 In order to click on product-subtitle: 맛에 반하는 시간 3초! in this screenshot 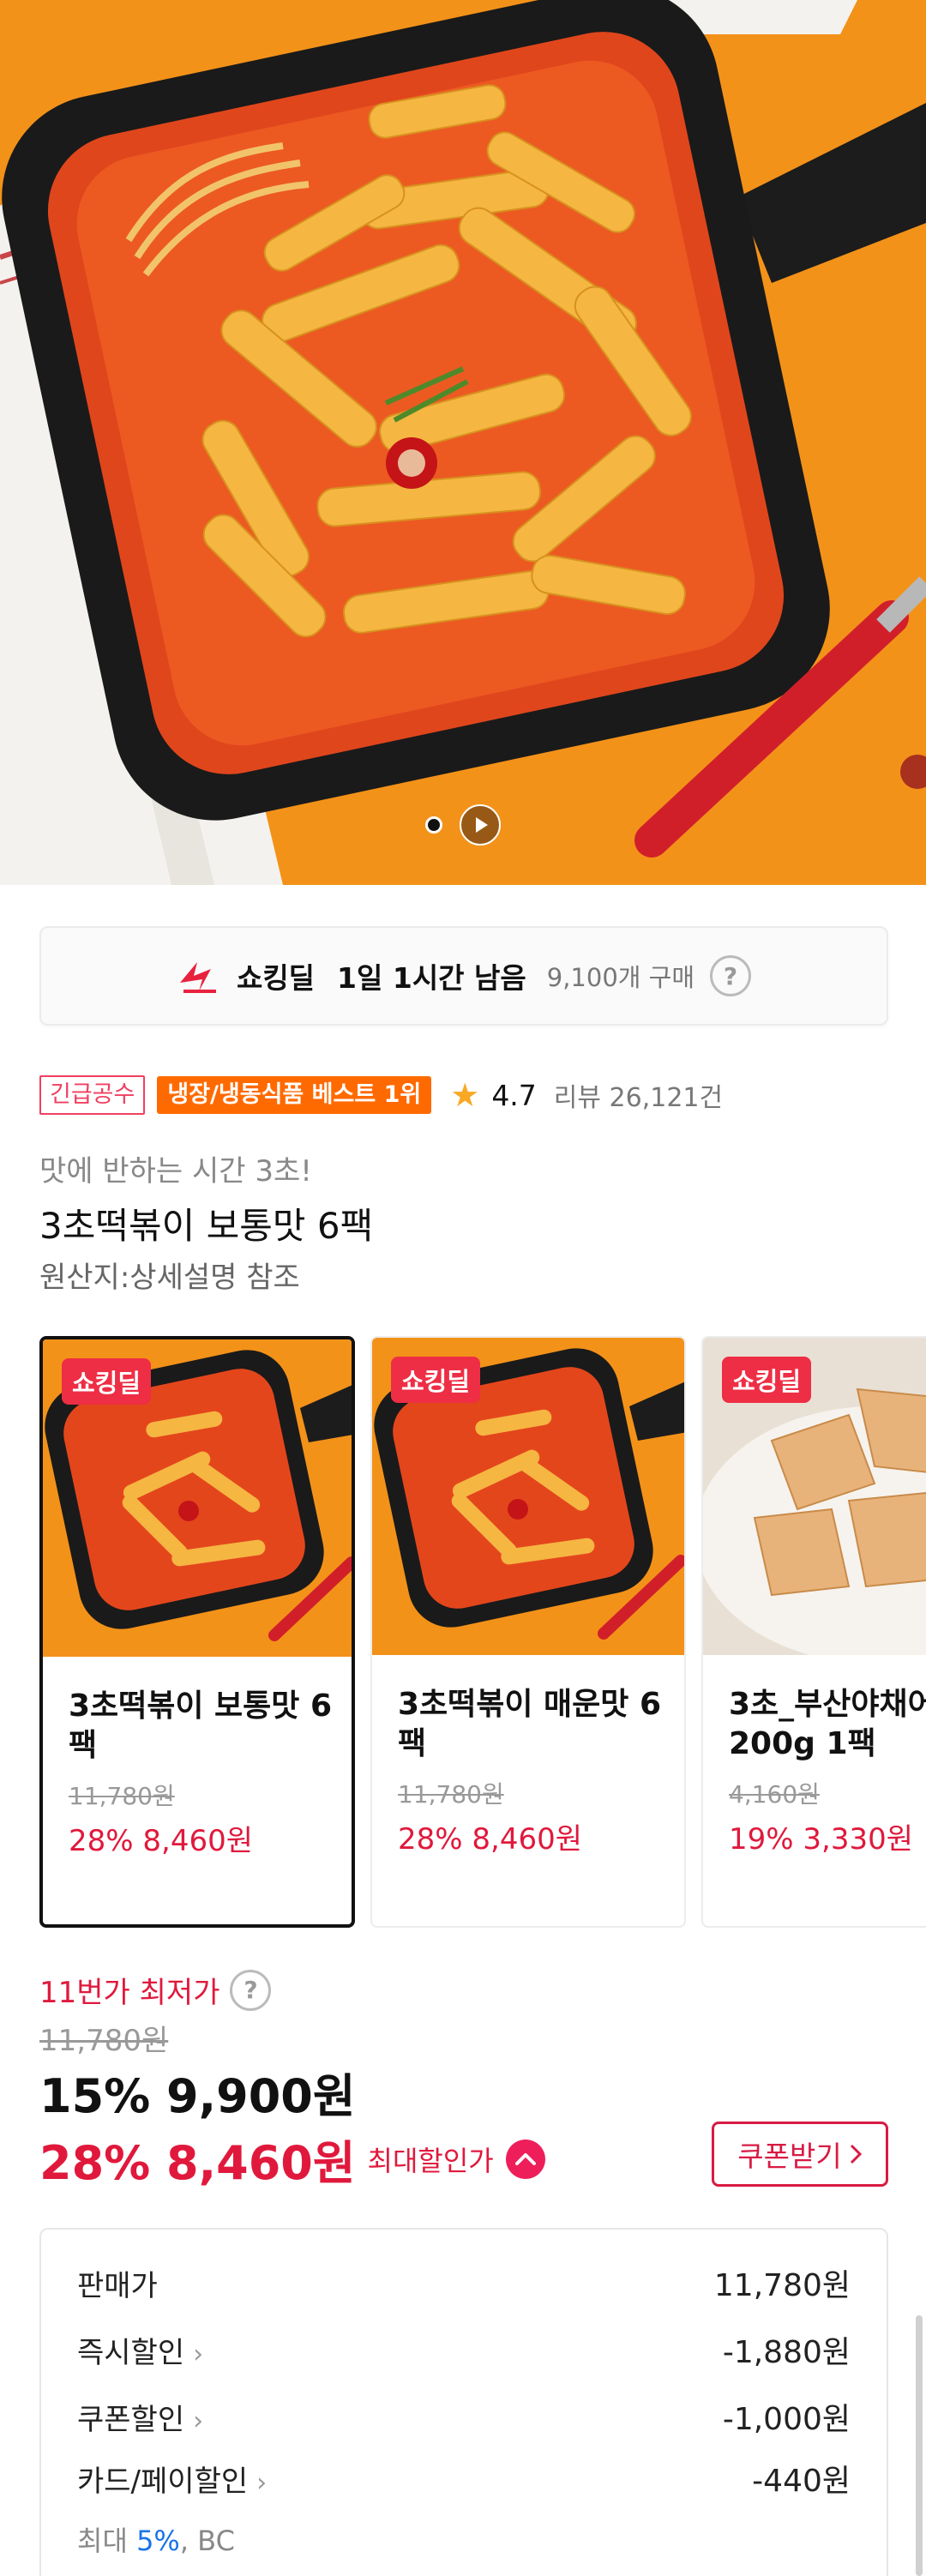, I will do `click(175, 1171)`.